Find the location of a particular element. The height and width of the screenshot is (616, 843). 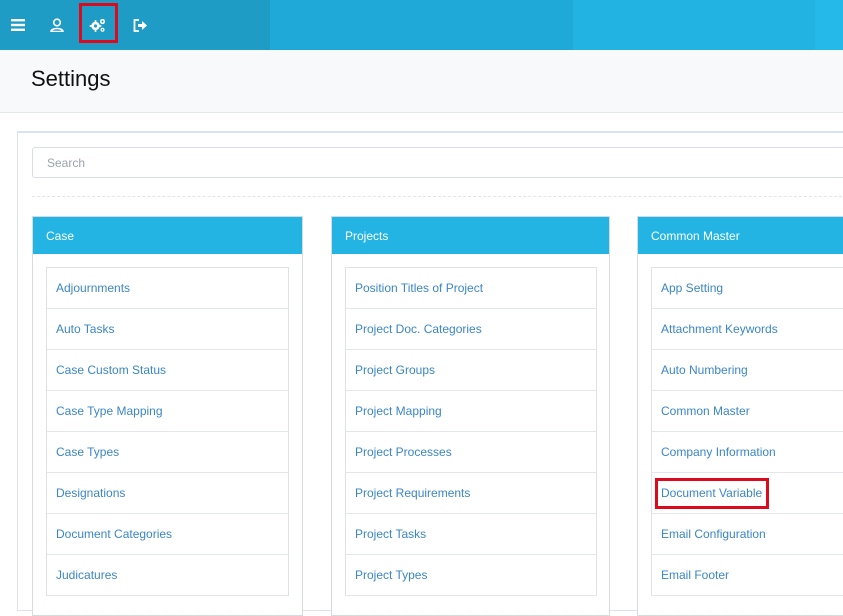

page-title: Settings is located at coordinates (71, 78).